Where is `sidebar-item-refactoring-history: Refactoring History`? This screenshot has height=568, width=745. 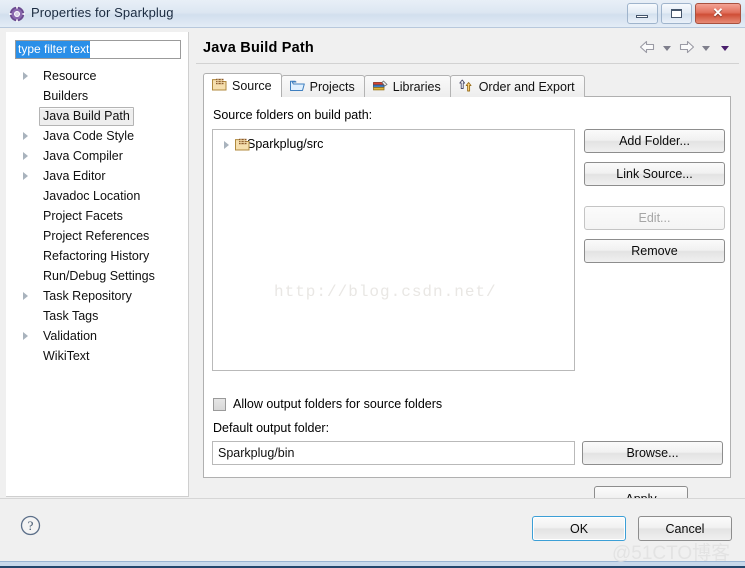
sidebar-item-refactoring-history: Refactoring History is located at coordinates (97, 256).